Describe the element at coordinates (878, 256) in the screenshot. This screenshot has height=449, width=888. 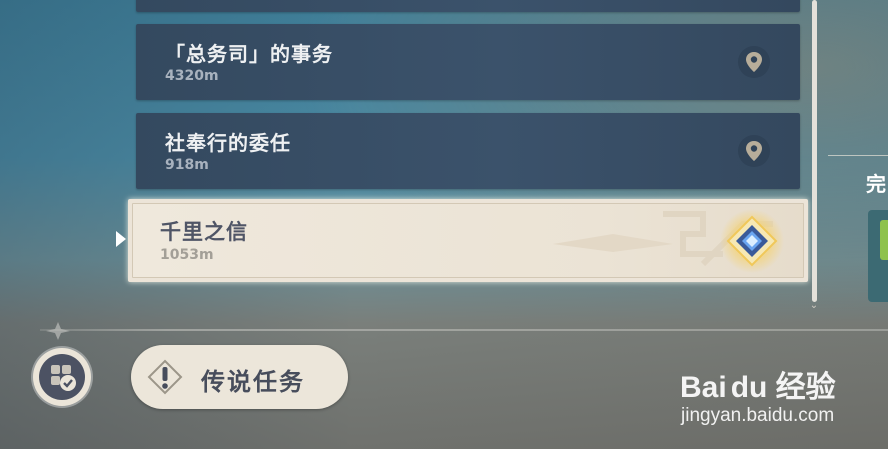
I see `side-panel-card` at that location.